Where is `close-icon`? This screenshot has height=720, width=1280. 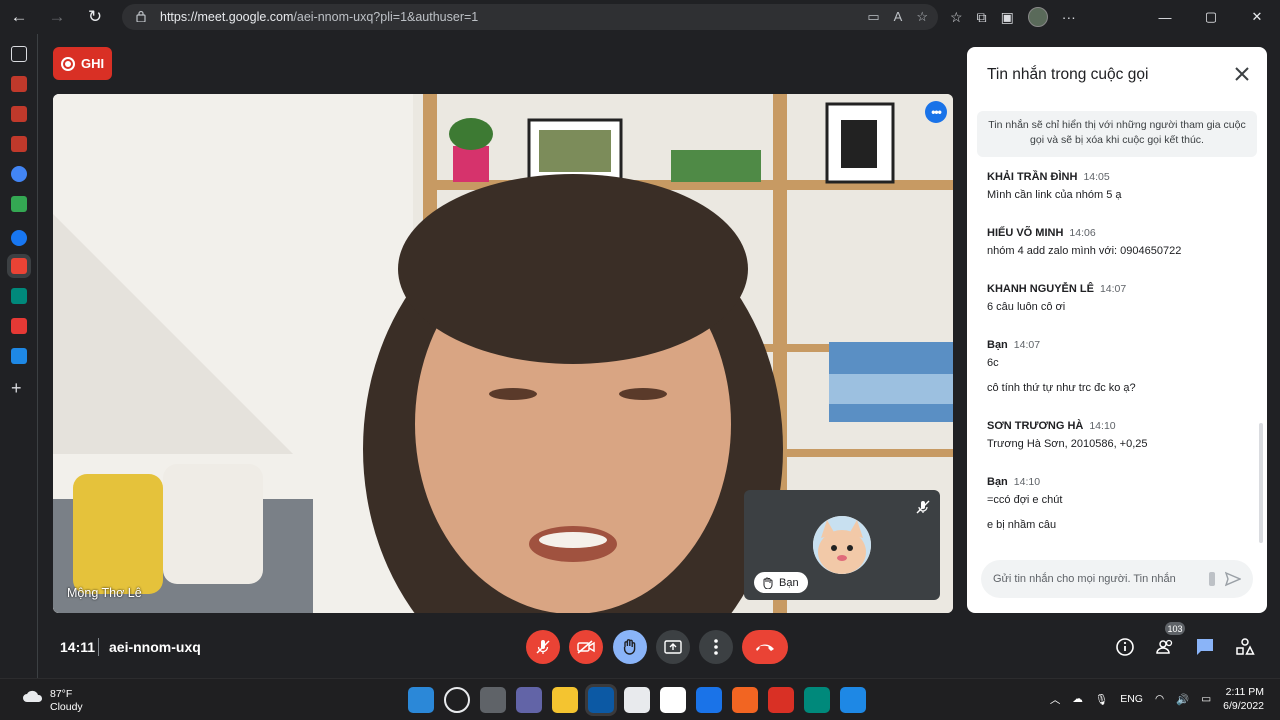 close-icon is located at coordinates (1242, 74).